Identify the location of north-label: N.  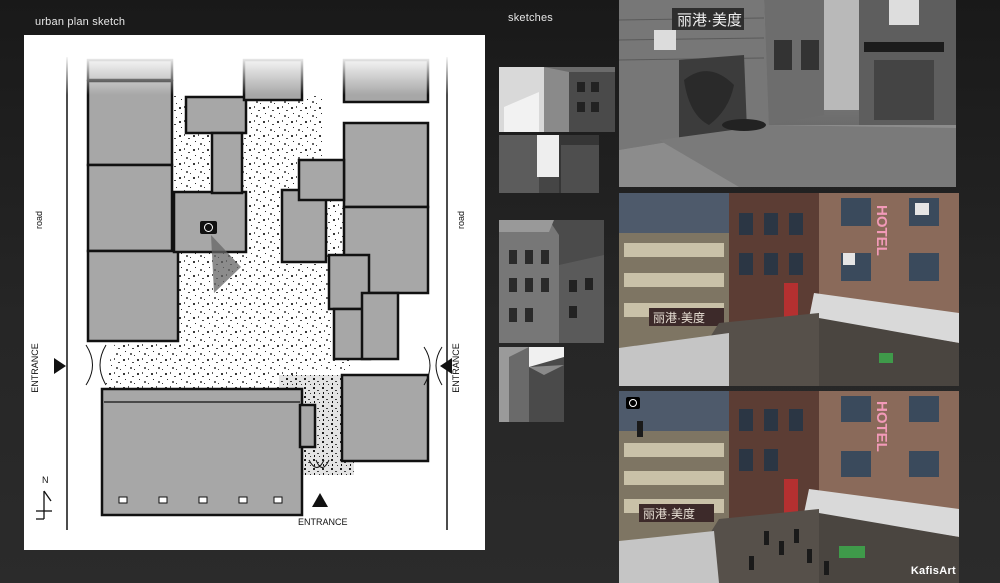
(45, 480).